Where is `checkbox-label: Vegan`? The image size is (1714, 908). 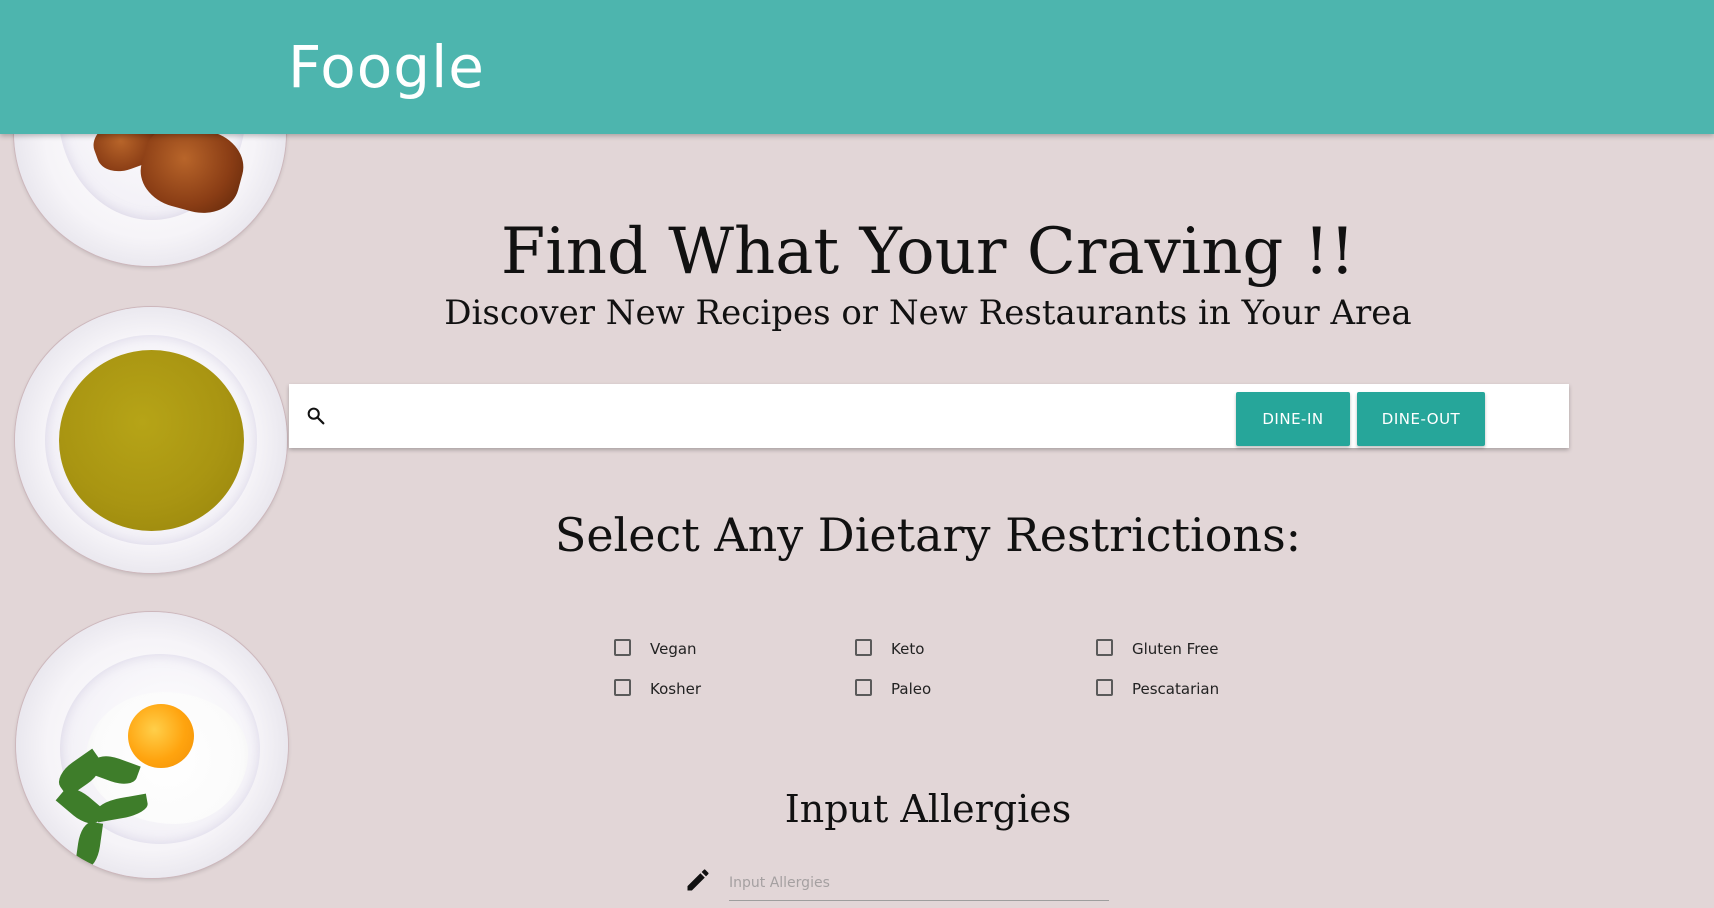
checkbox-label: Vegan is located at coordinates (673, 649).